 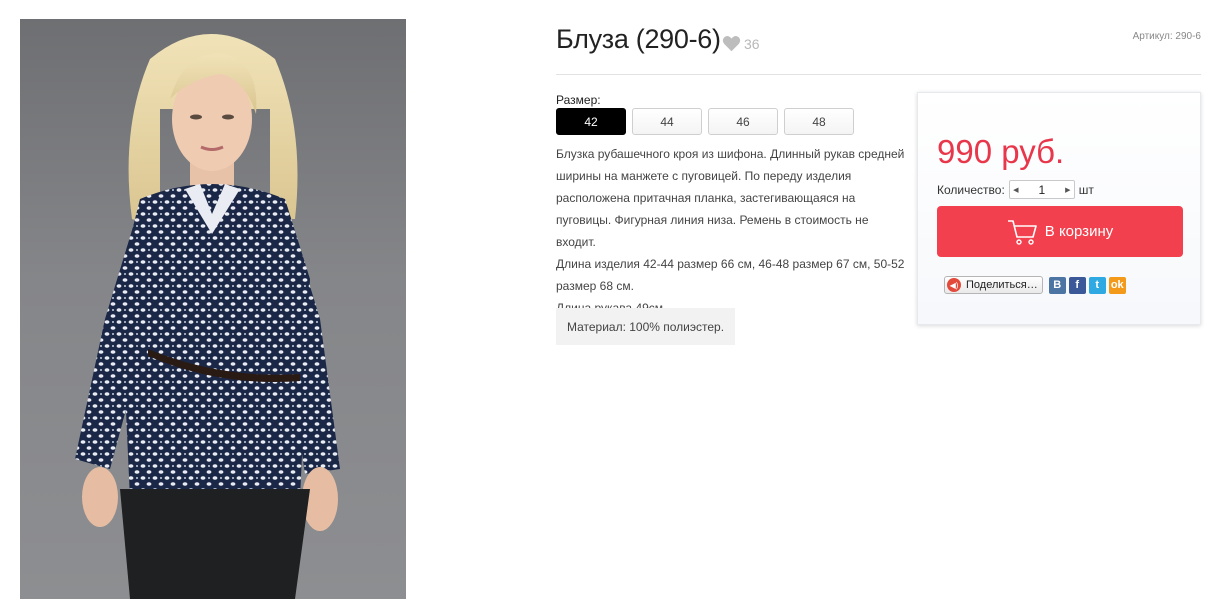 What do you see at coordinates (1117, 285) in the screenshot?
I see `odnoklassniki-icon: ok` at bounding box center [1117, 285].